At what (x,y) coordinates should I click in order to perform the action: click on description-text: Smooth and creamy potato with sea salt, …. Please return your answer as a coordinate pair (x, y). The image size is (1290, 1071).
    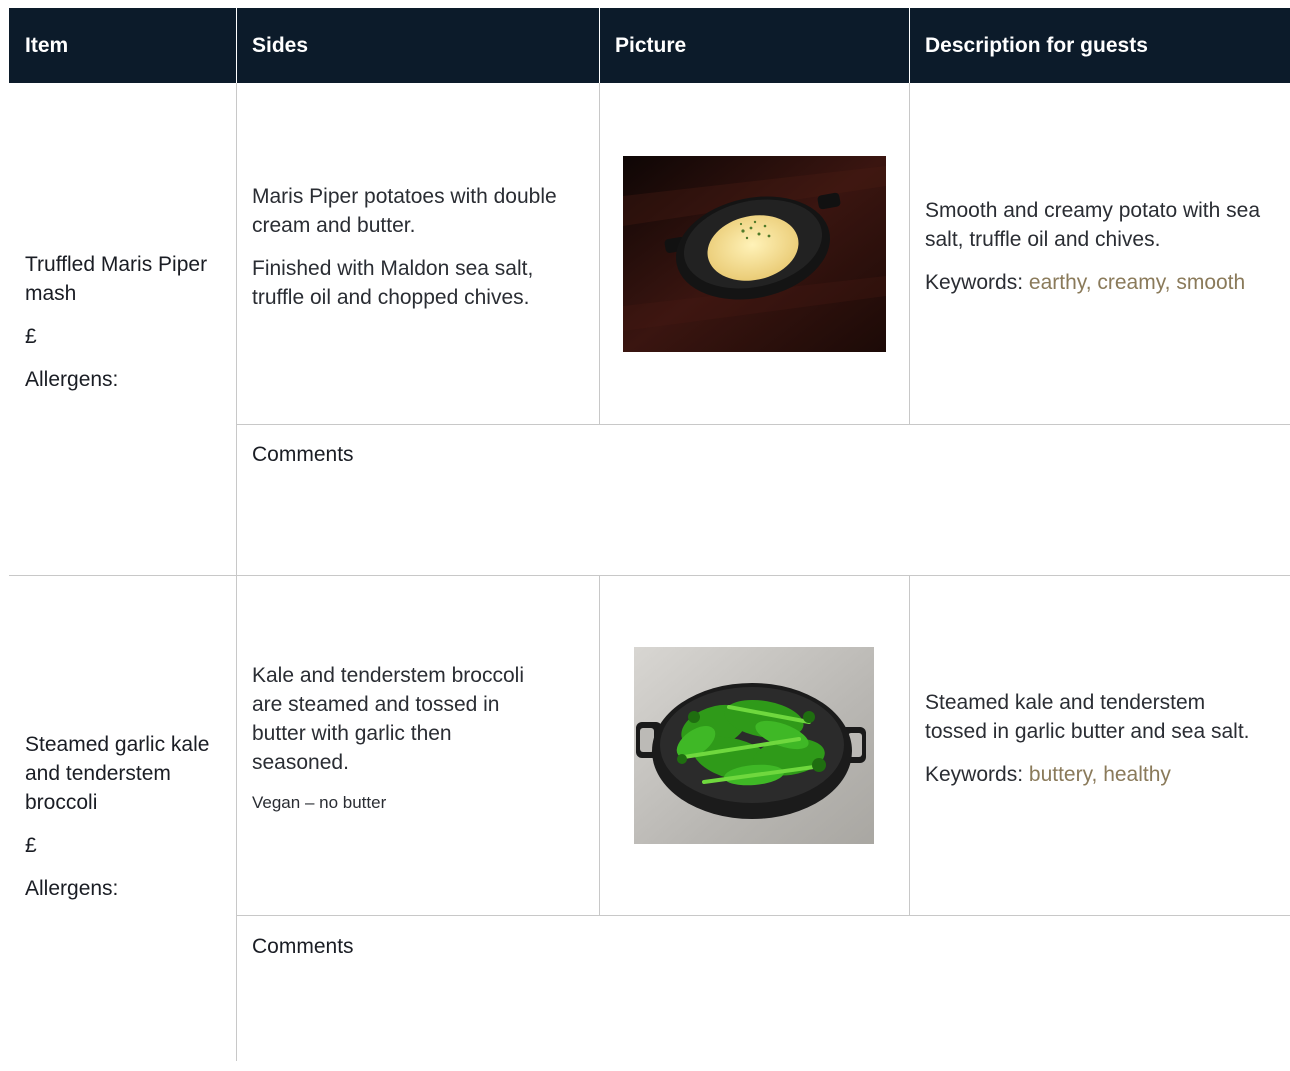
    Looking at the image, I should click on (1093, 225).